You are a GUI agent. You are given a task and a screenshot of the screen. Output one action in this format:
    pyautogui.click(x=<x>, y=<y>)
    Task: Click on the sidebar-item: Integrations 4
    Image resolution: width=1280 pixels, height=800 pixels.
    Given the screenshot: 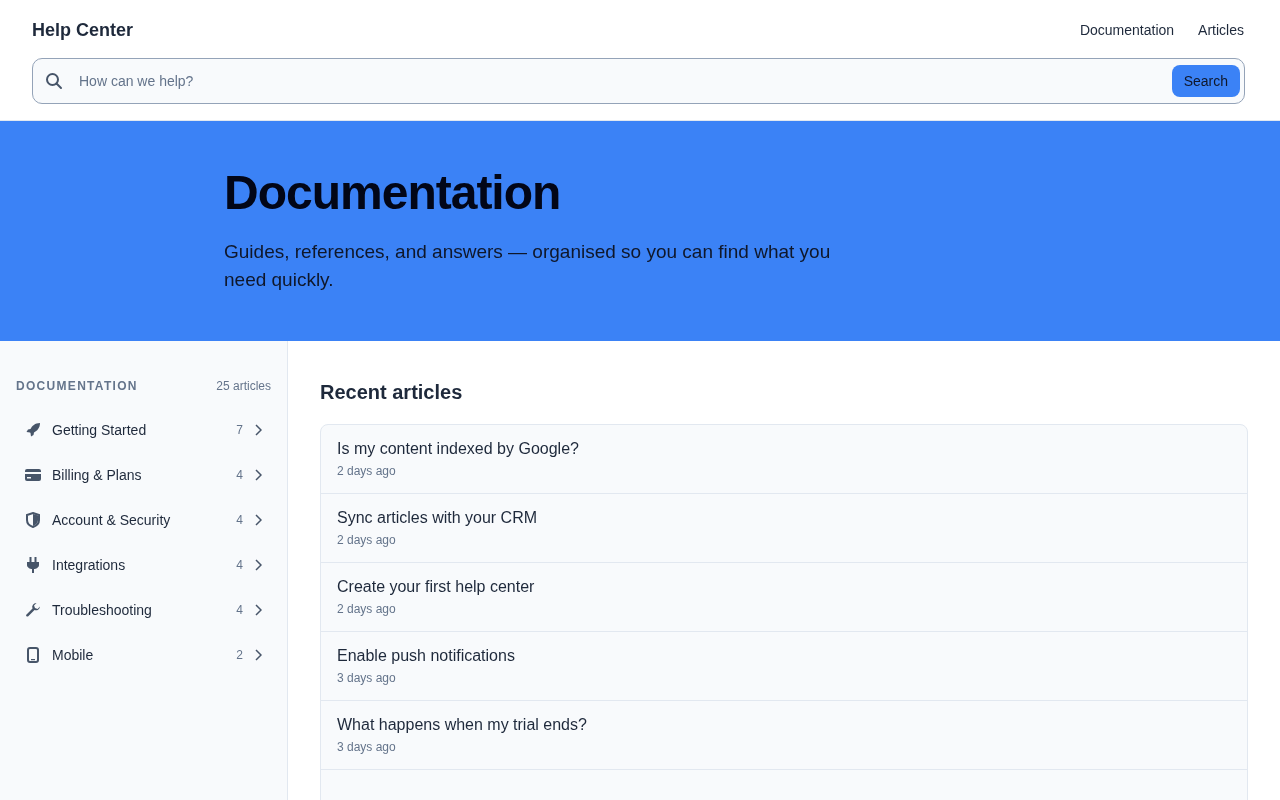 What is the action you would take?
    pyautogui.click(x=143, y=564)
    